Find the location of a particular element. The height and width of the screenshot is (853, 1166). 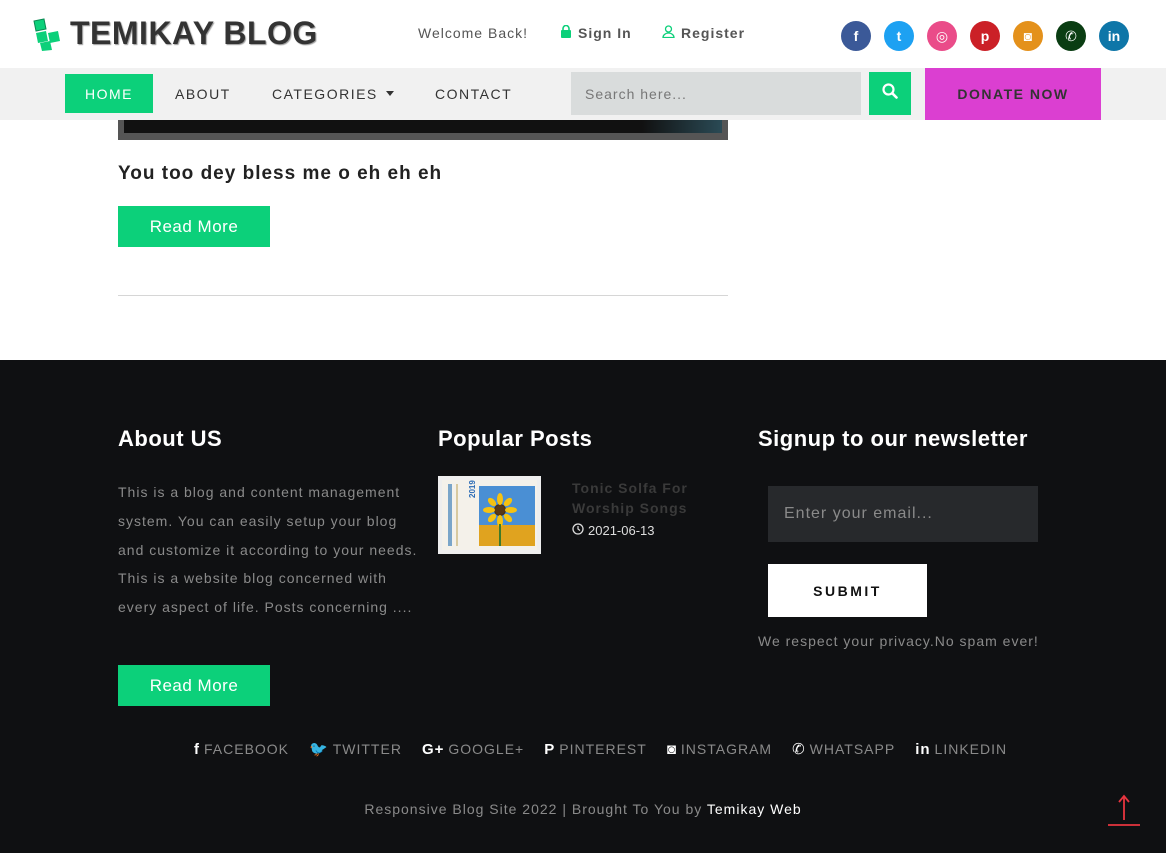

popular-post-date: 2021-06-13 is located at coordinates (613, 530).